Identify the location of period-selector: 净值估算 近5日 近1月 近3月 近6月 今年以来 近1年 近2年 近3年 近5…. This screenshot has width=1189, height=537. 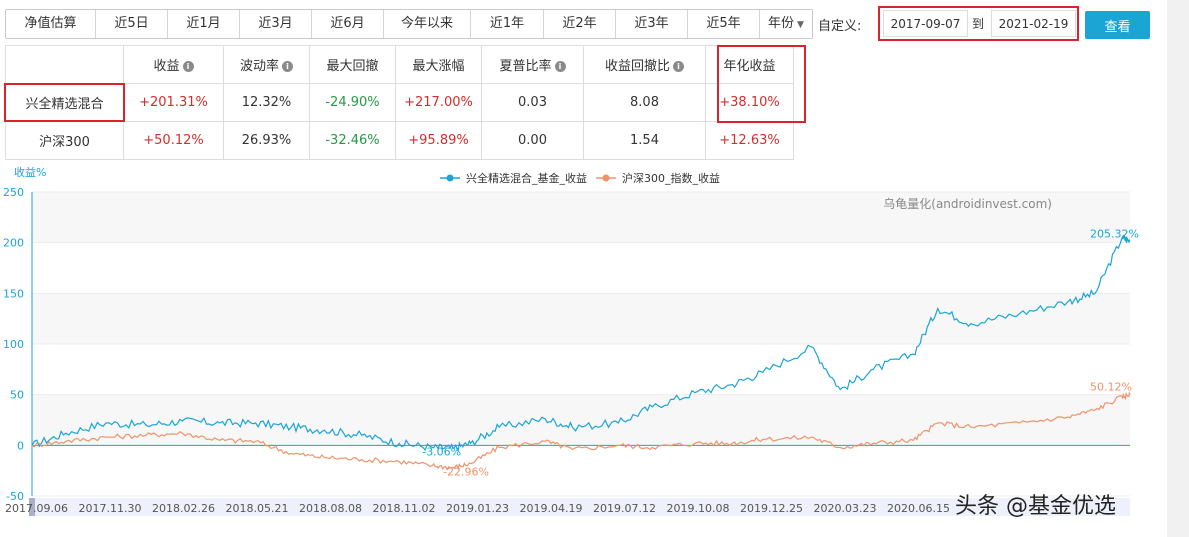
(409, 24).